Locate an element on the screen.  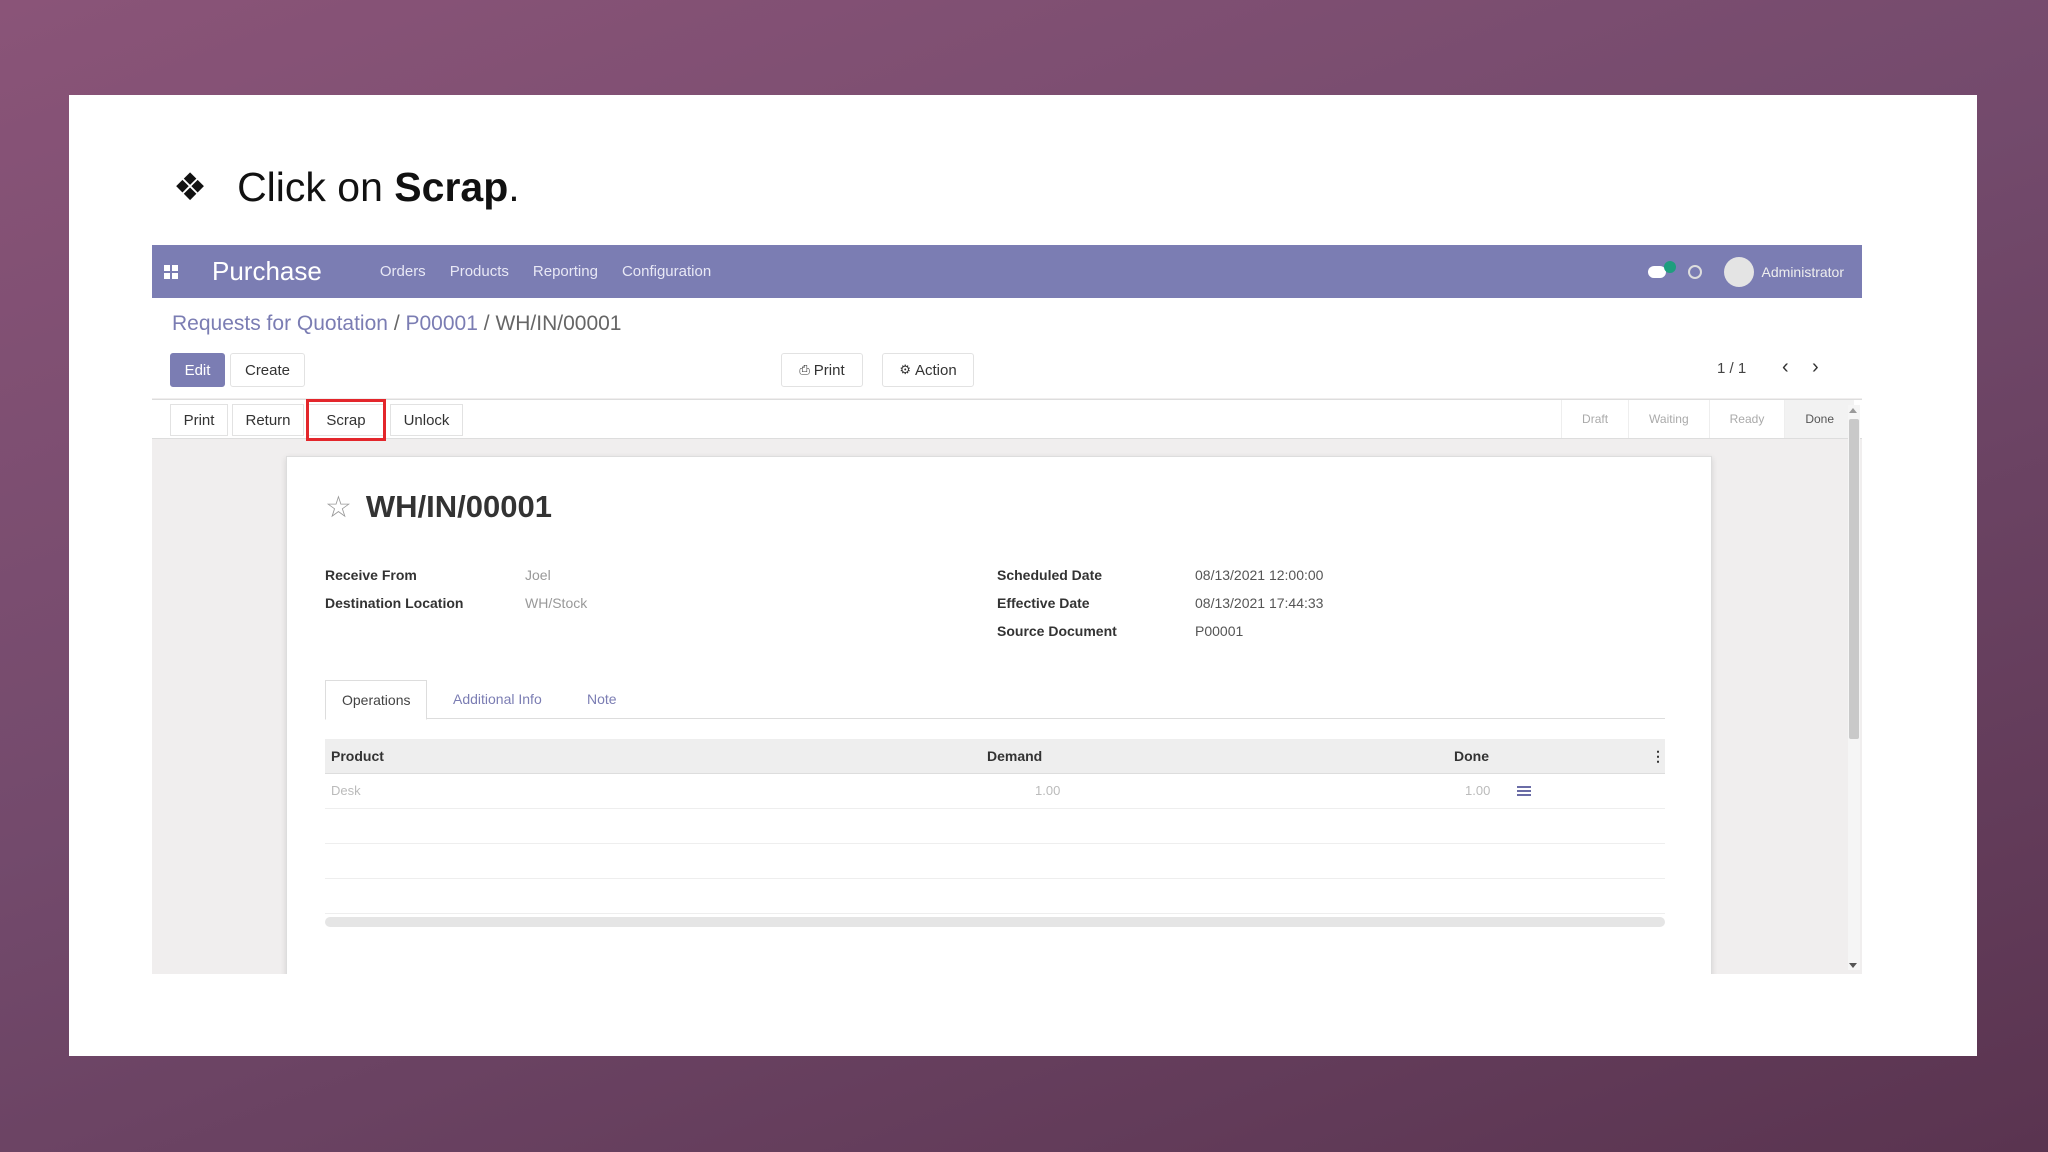
horizontal-scrollbar is located at coordinates (995, 922).